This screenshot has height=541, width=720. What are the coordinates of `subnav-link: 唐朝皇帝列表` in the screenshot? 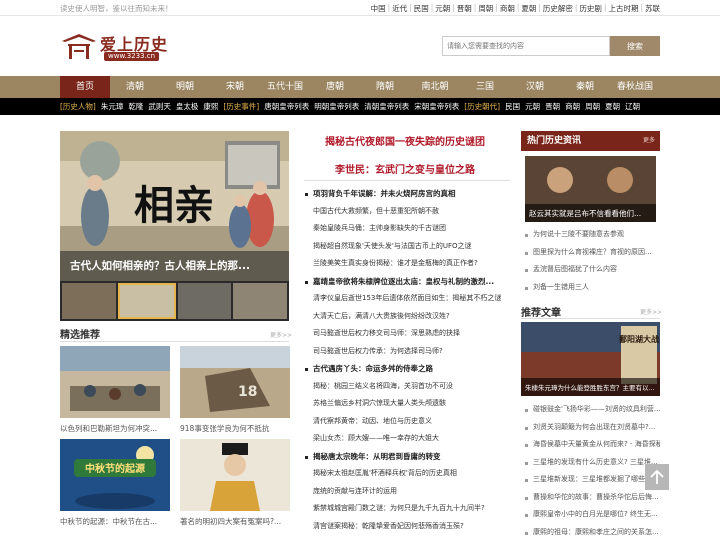 It's located at (286, 106).